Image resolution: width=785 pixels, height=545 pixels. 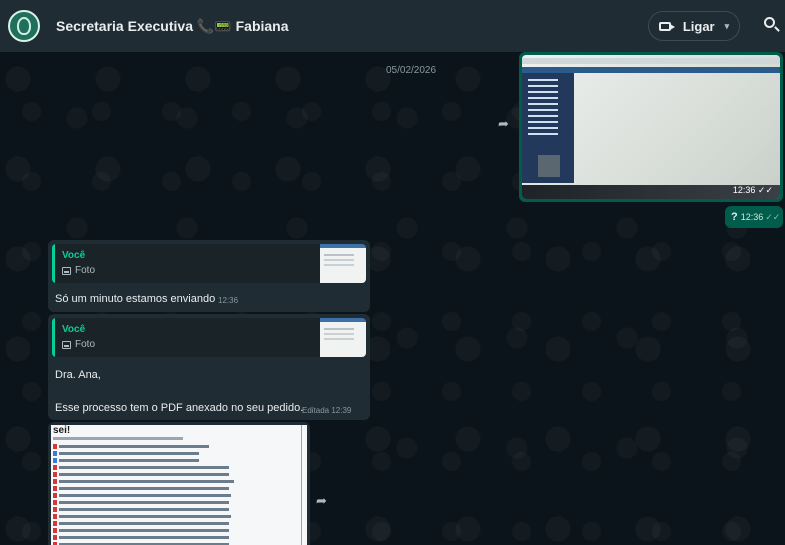 I want to click on photo-thumbnail, so click(x=651, y=127).